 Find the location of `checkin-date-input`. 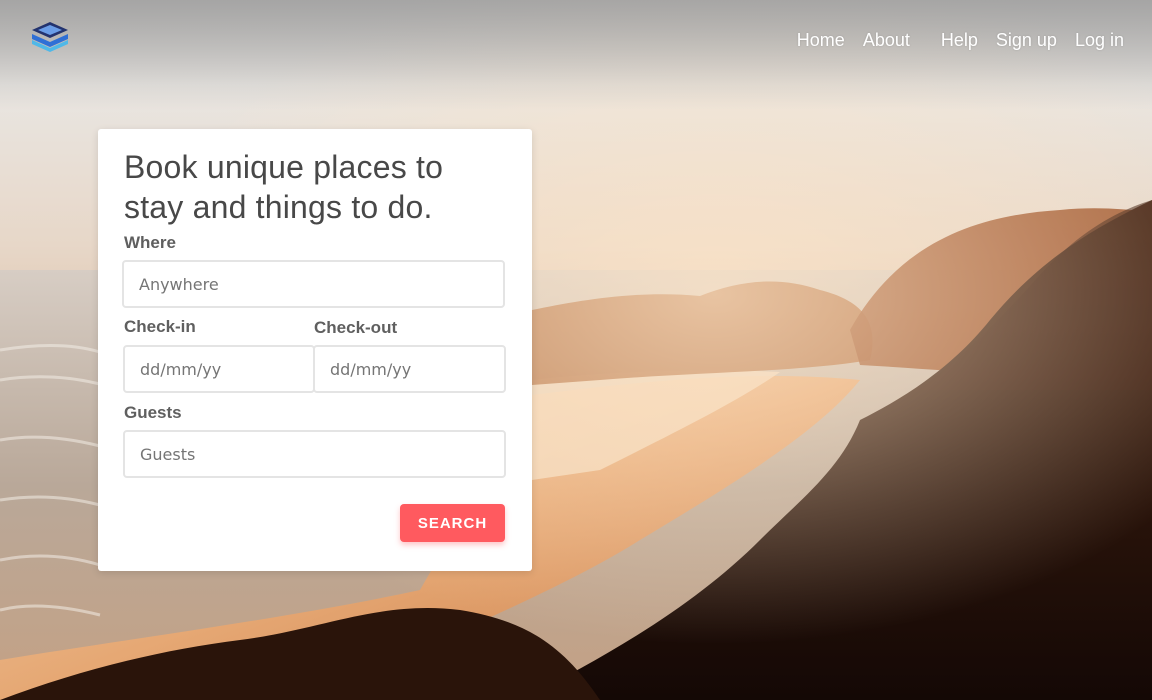

checkin-date-input is located at coordinates (219, 369).